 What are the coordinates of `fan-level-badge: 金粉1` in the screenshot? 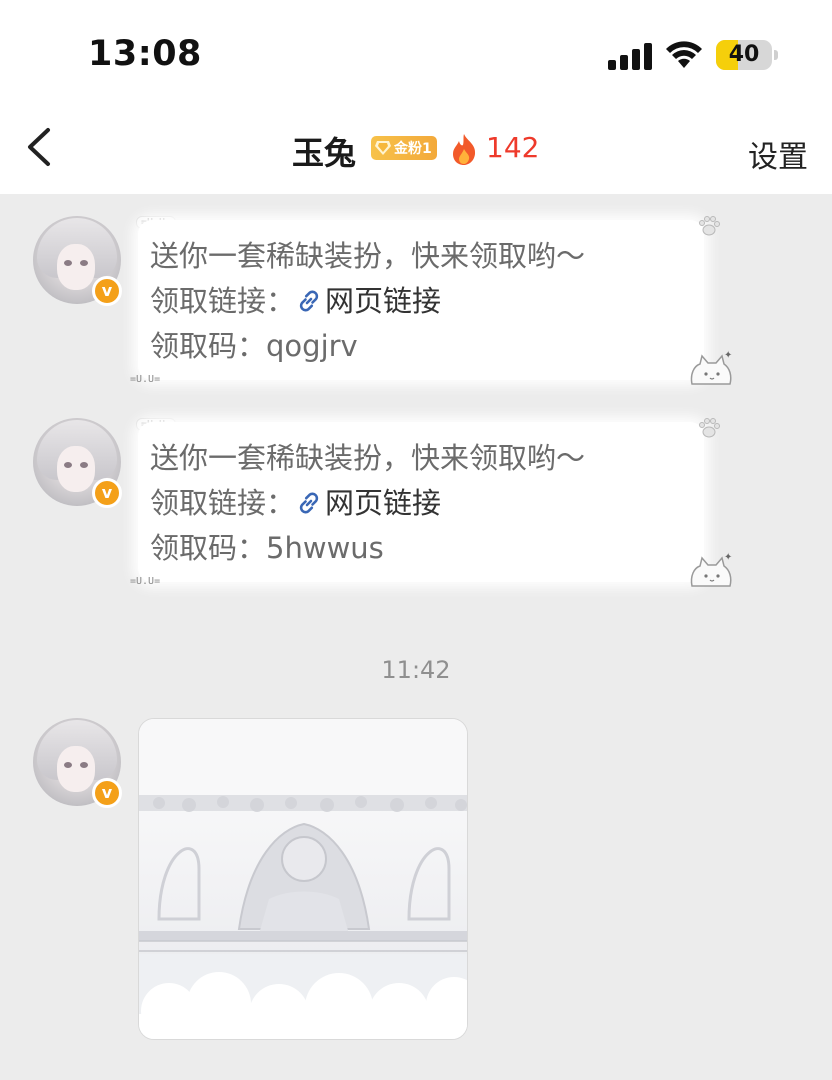 It's located at (404, 148).